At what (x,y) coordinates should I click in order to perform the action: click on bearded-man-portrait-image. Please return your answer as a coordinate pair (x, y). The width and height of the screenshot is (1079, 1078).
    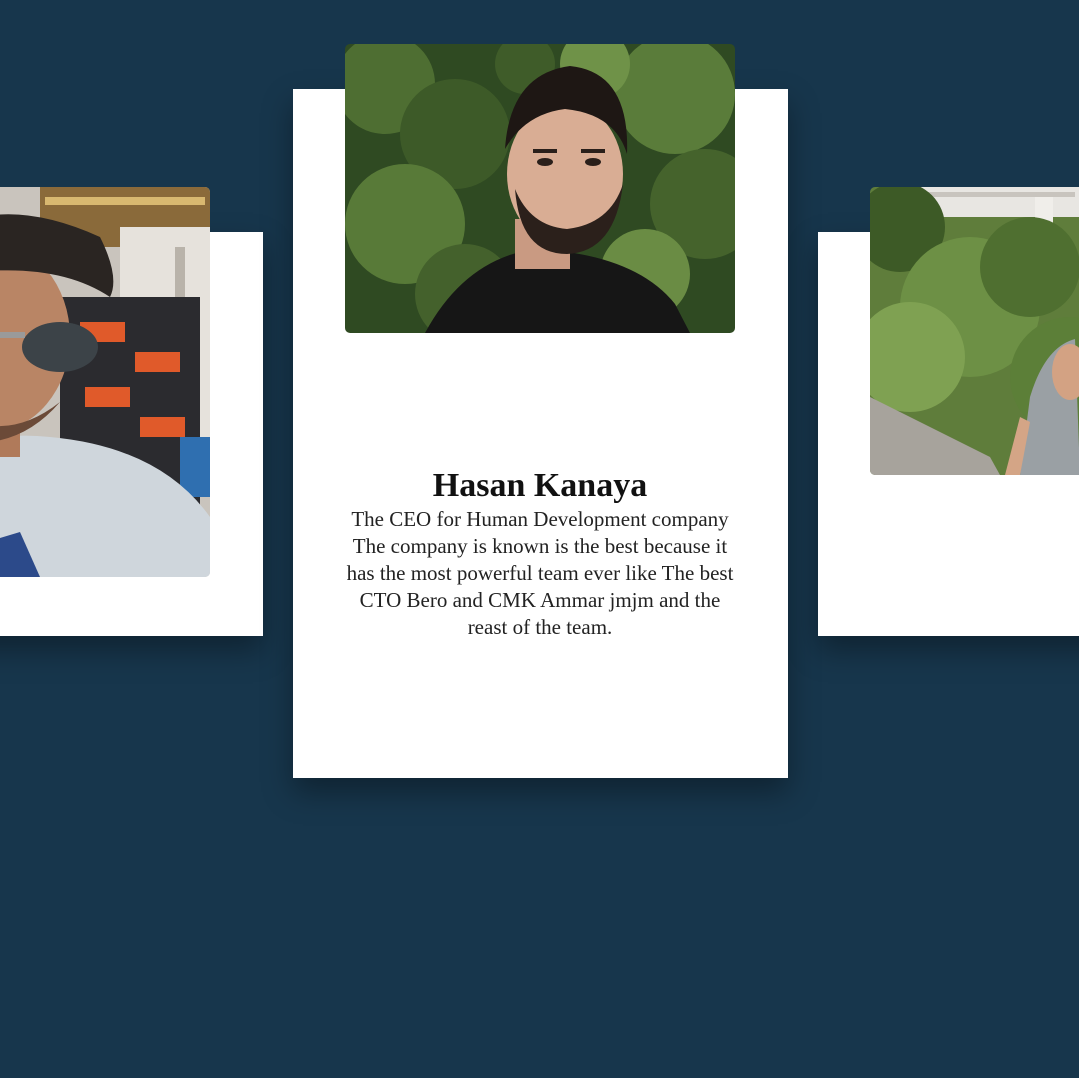
    Looking at the image, I should click on (540, 188).